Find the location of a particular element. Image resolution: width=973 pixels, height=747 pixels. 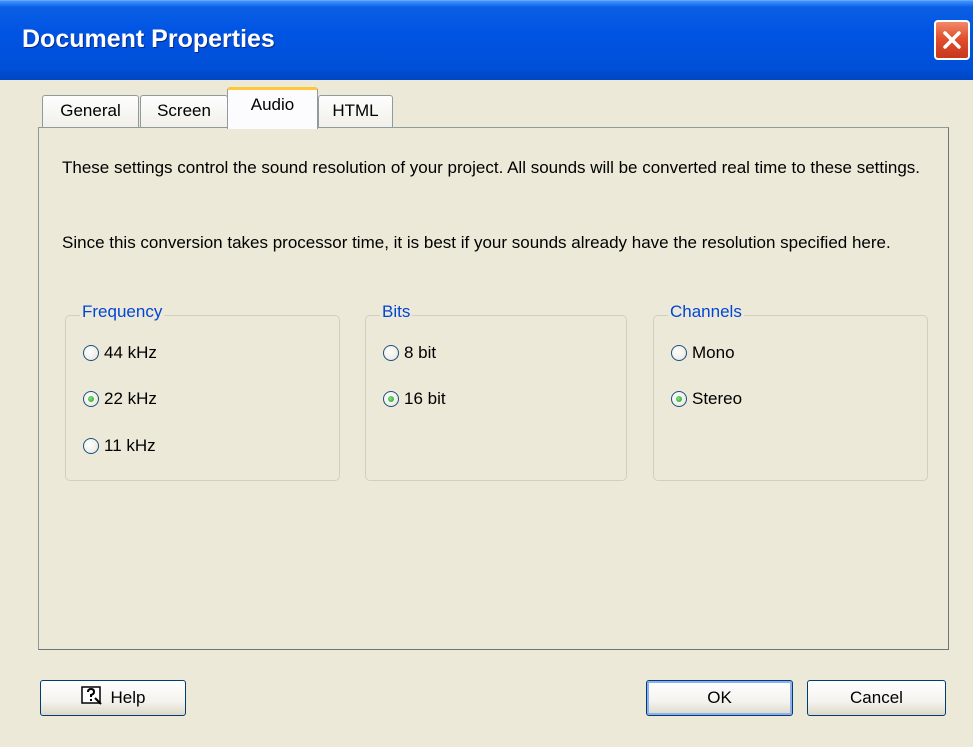

radio-11khz: 11 kHz is located at coordinates (119, 446).